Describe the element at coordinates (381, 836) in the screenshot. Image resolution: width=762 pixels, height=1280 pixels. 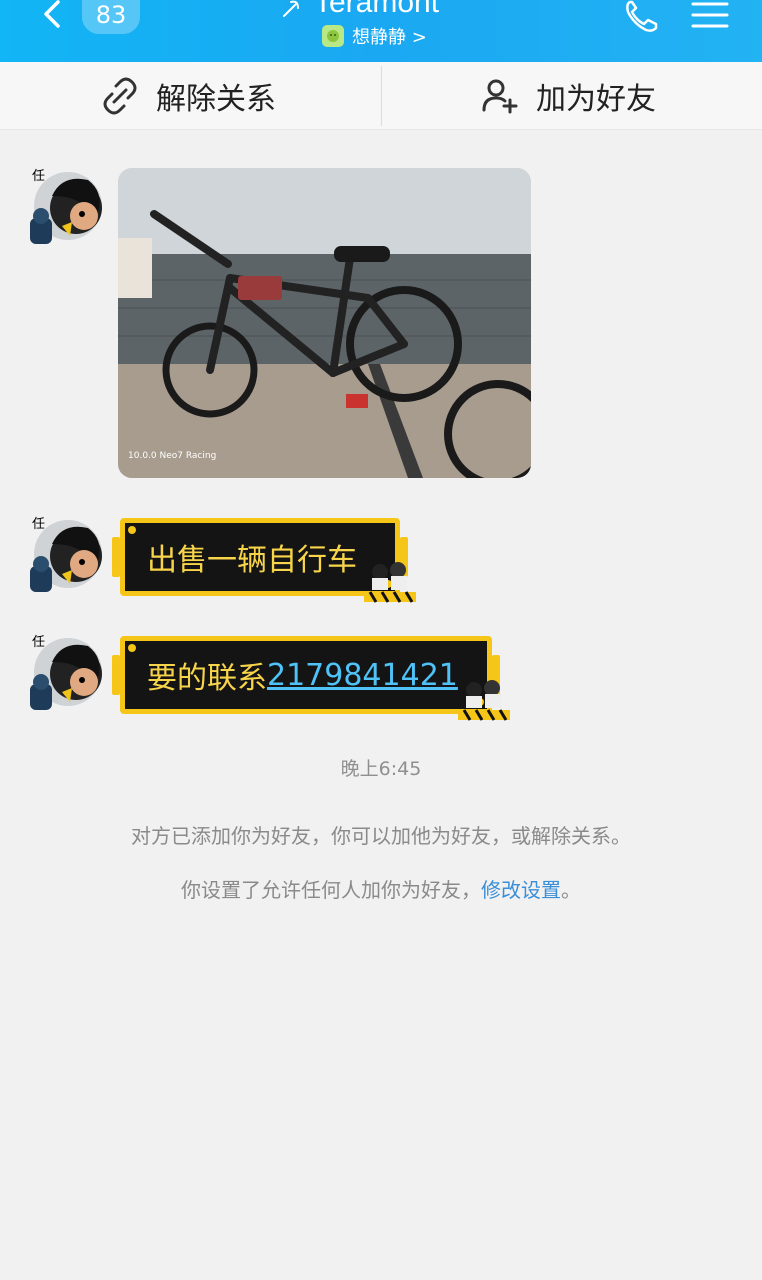
I see `system-notice-friend-added: 对方已添加你为好友，你可以加他为好友，或解除关系。` at that location.